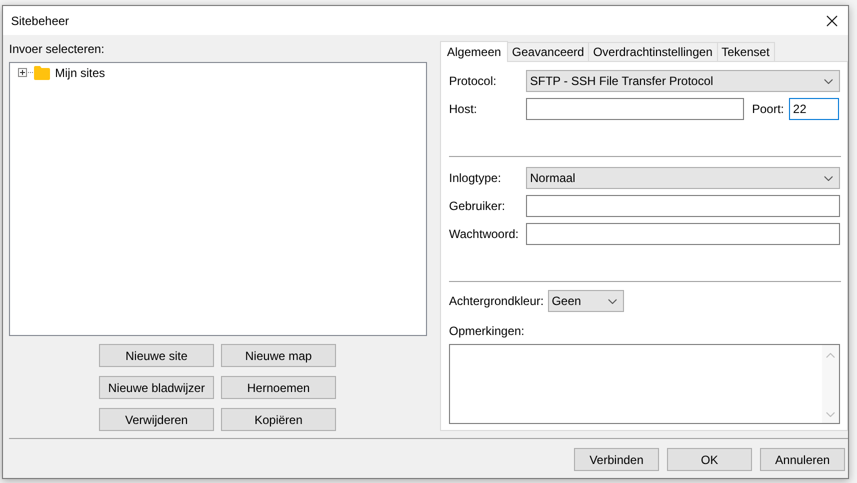 Image resolution: width=857 pixels, height=483 pixels. Describe the element at coordinates (616, 459) in the screenshot. I see `dialog-button: Verbinden` at that location.